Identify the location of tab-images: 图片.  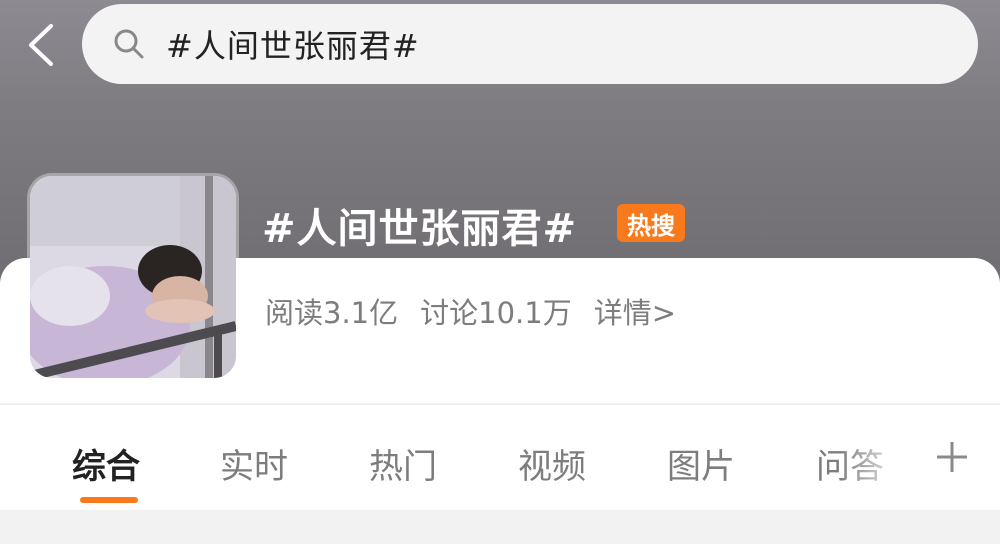
(701, 463).